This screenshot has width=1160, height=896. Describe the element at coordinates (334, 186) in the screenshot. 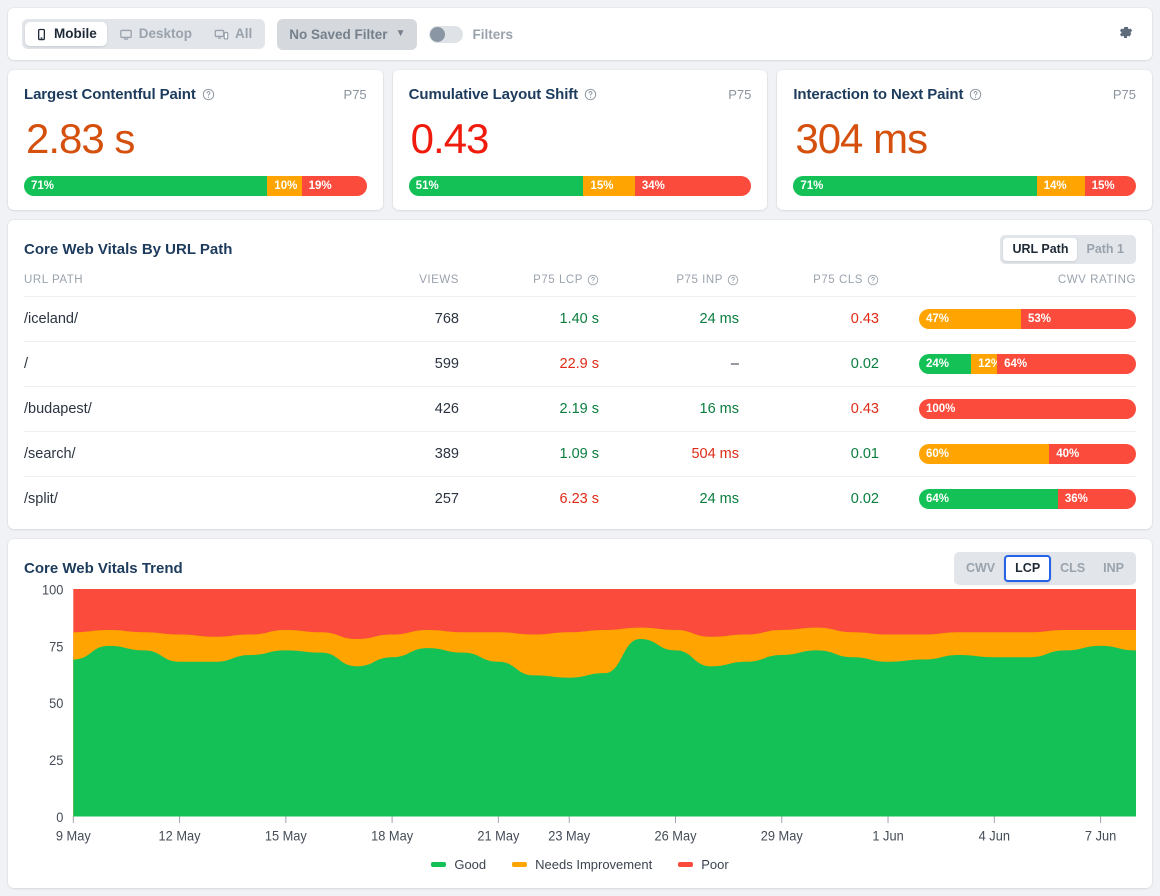

I see `distribution-segment-poor: 19%` at that location.